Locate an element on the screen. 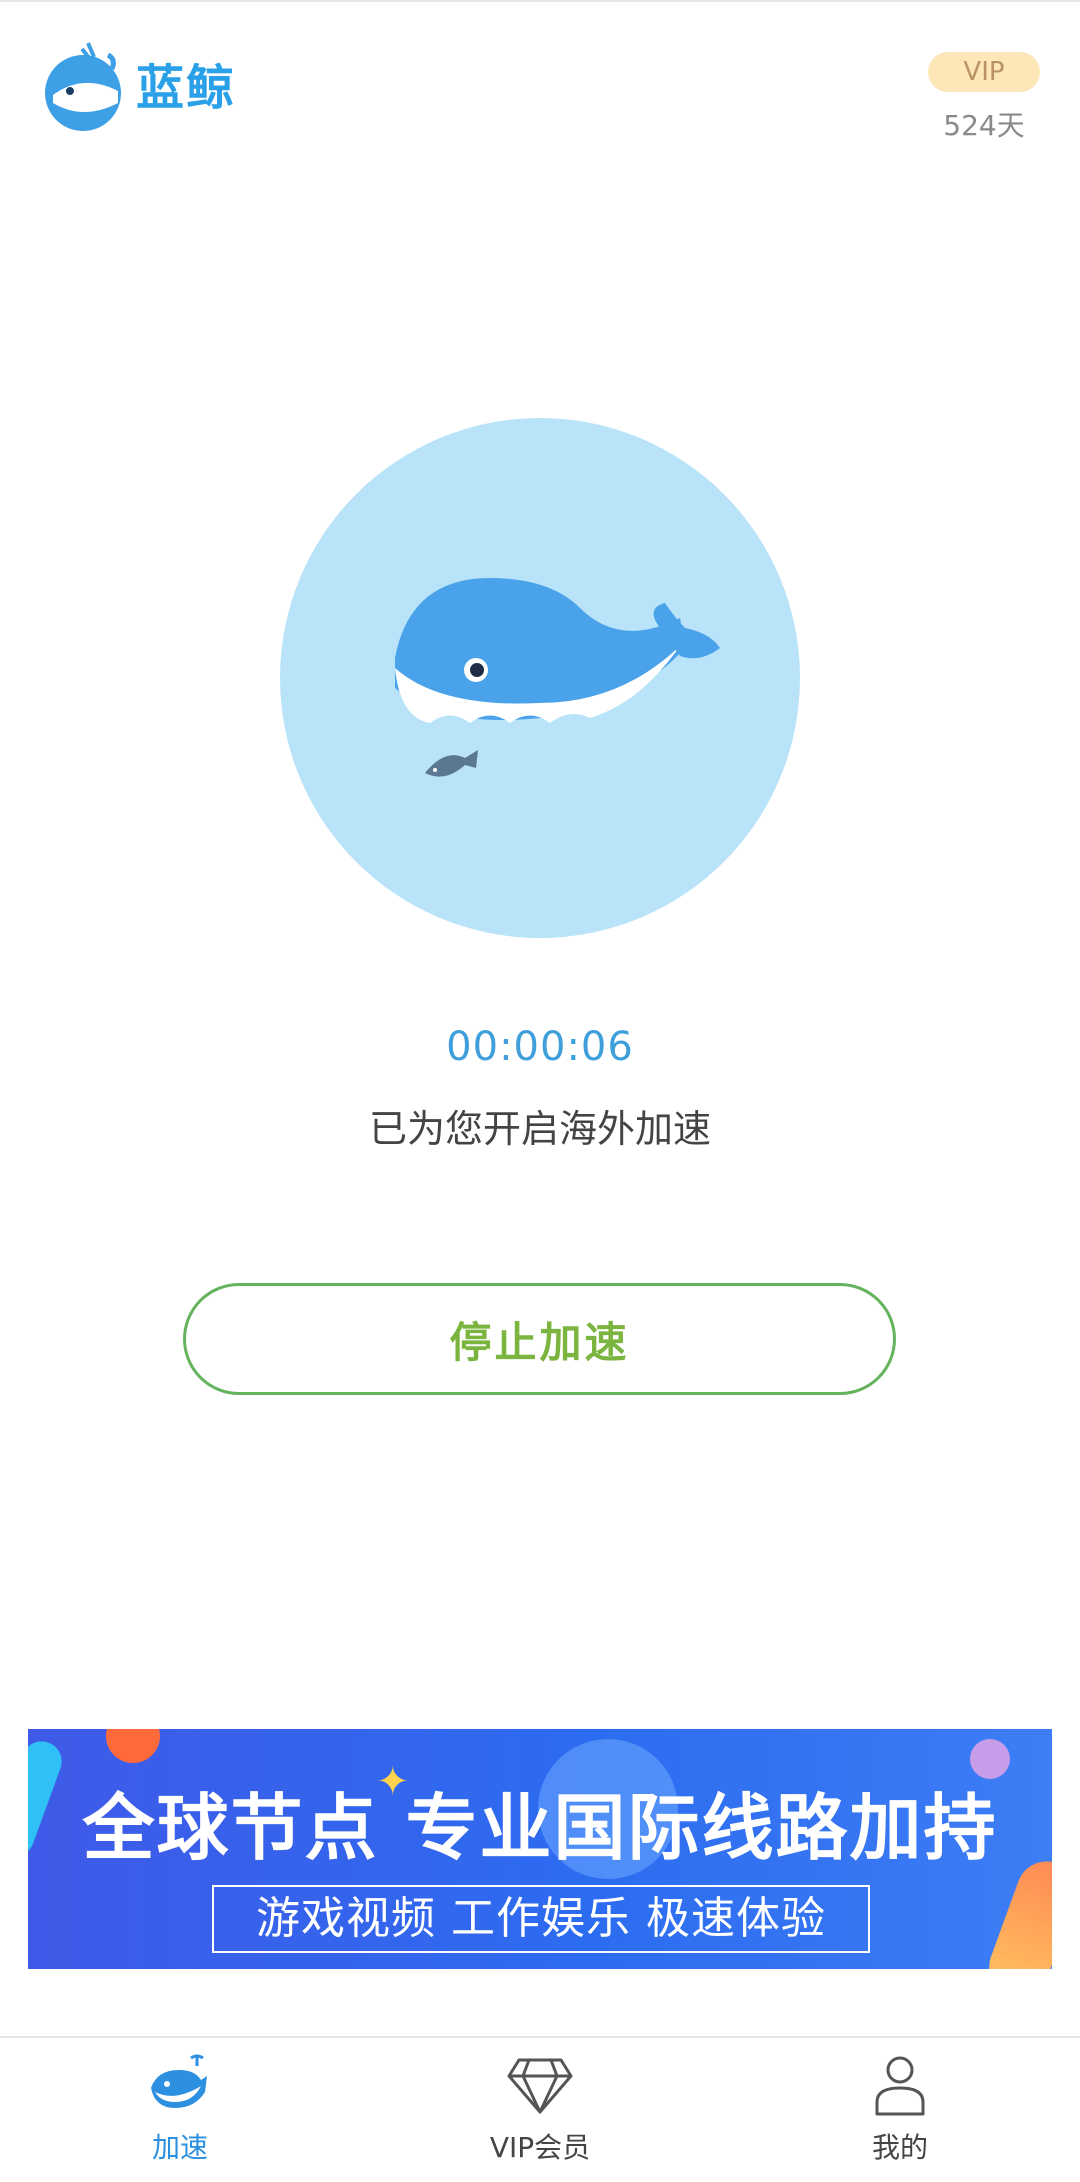 The width and height of the screenshot is (1080, 2182). whale-accelerate-icon is located at coordinates (179, 2081).